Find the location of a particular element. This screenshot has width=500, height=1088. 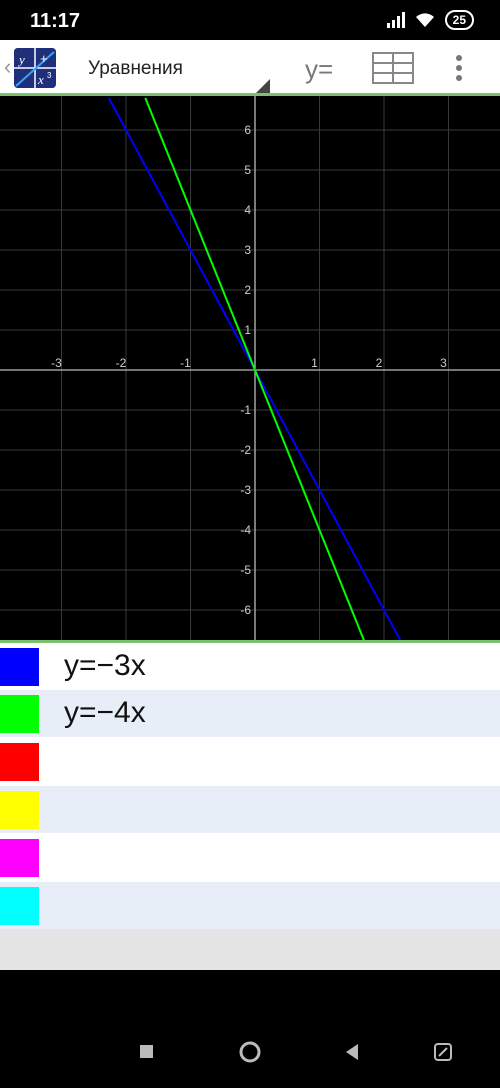

recent-apps-icon is located at coordinates (146, 1051).